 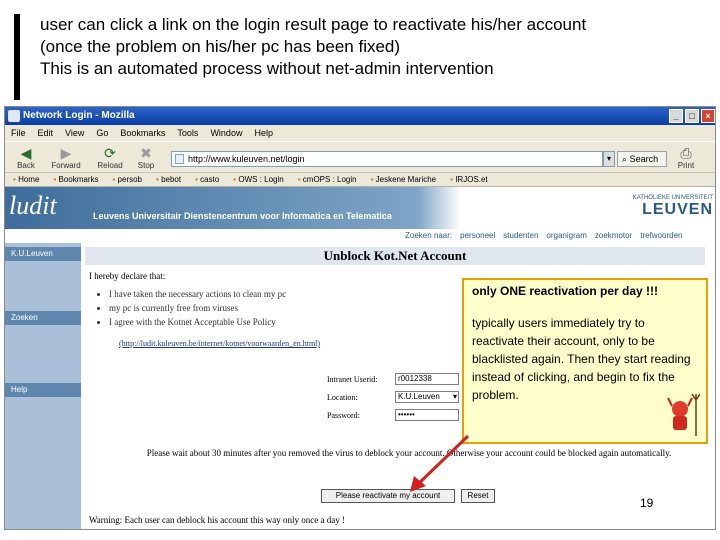 What do you see at coordinates (46, 133) in the screenshot?
I see `menu-edit: Edit` at bounding box center [46, 133].